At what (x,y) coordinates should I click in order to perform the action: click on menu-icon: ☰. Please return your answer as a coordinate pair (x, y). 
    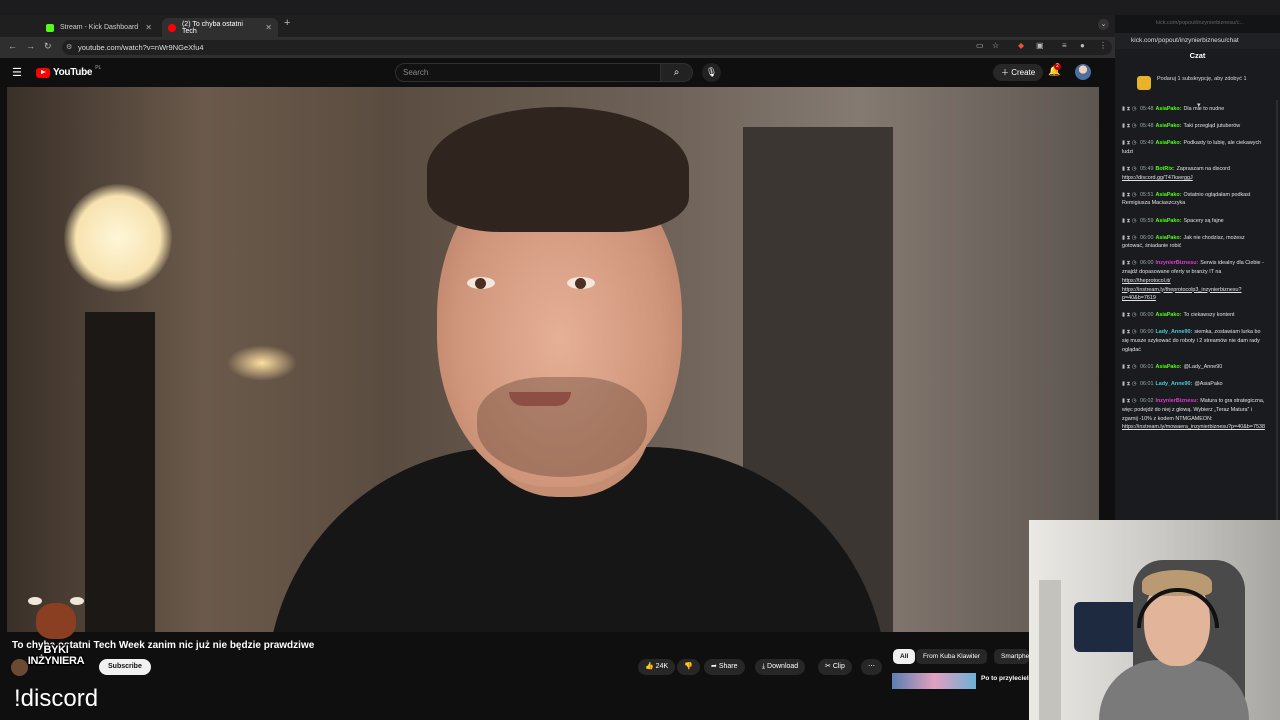
    Looking at the image, I should click on (17, 72).